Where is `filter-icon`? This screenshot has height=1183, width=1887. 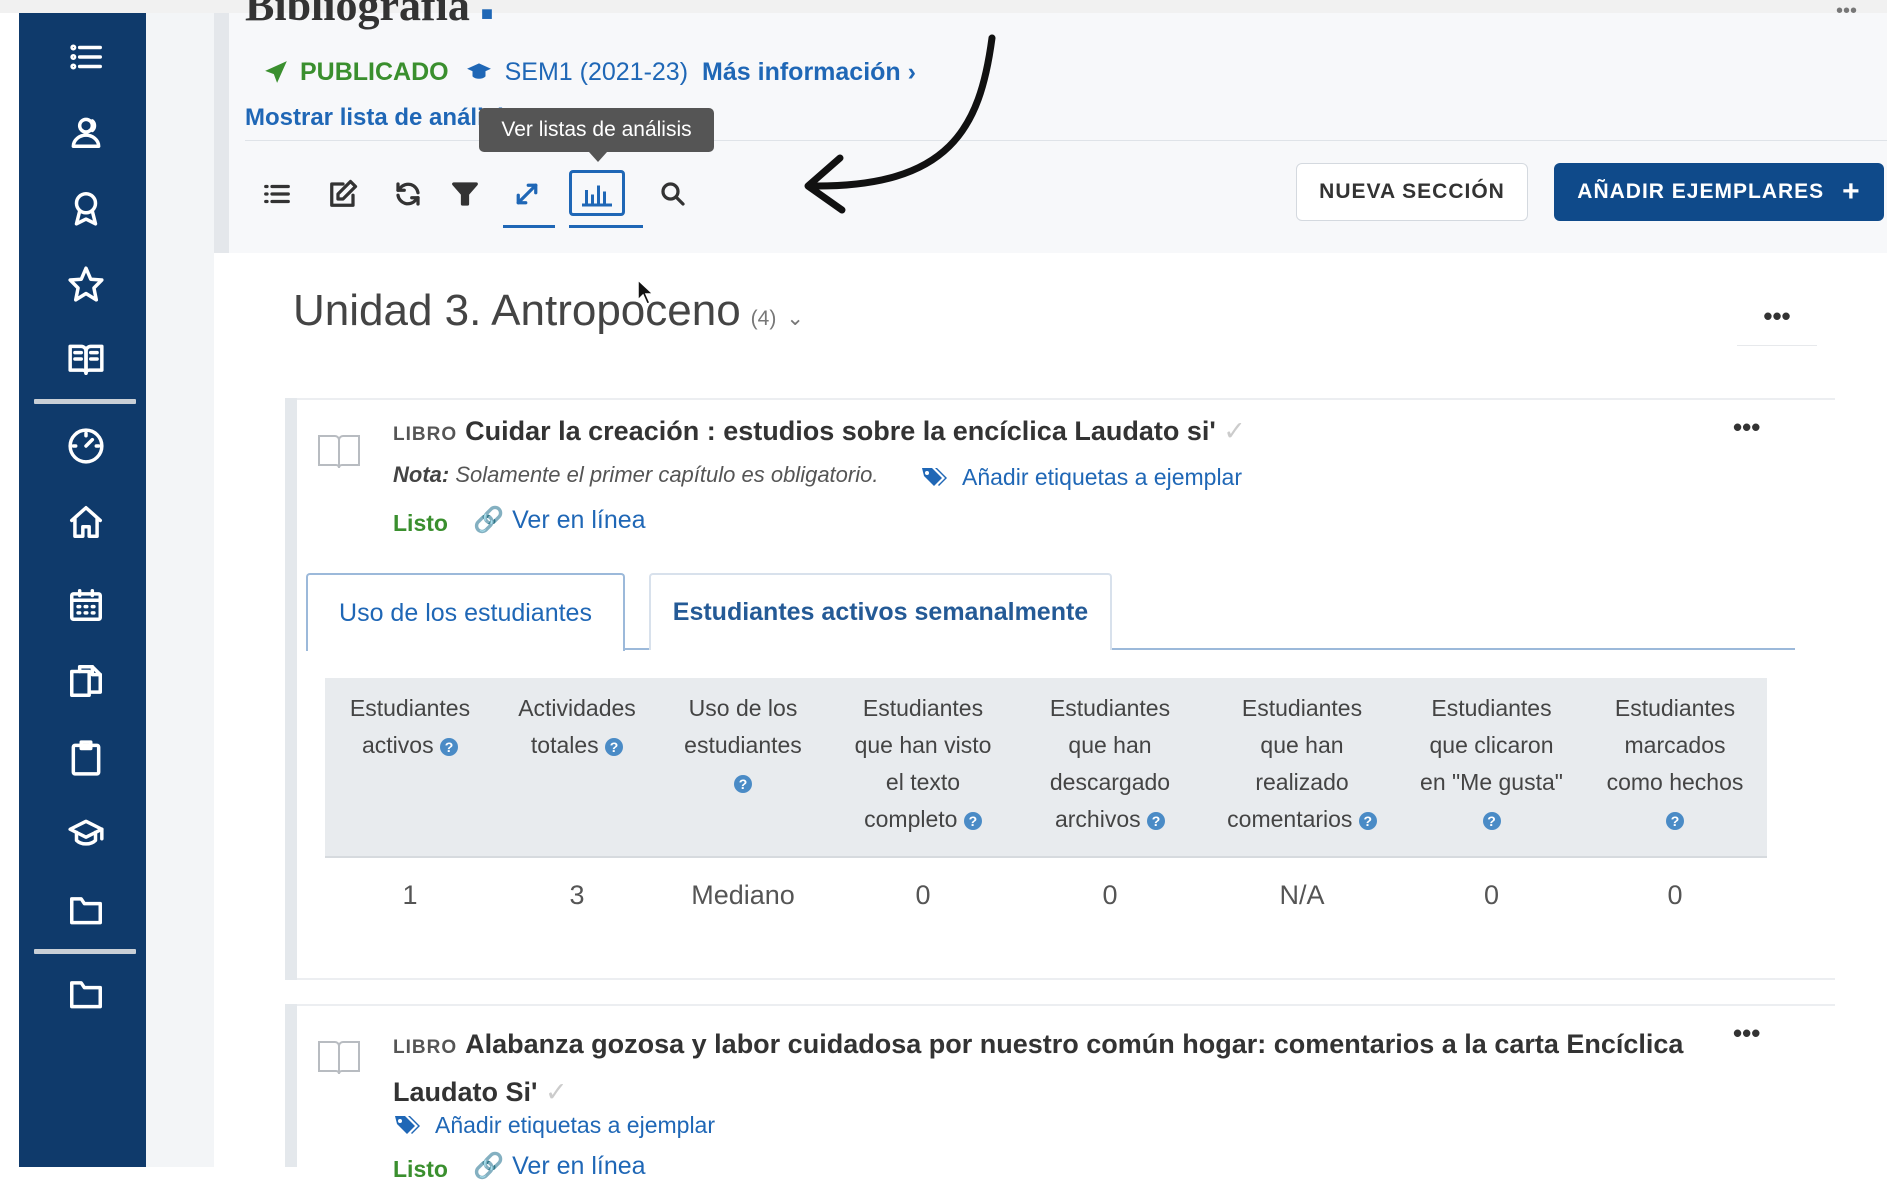 filter-icon is located at coordinates (465, 194).